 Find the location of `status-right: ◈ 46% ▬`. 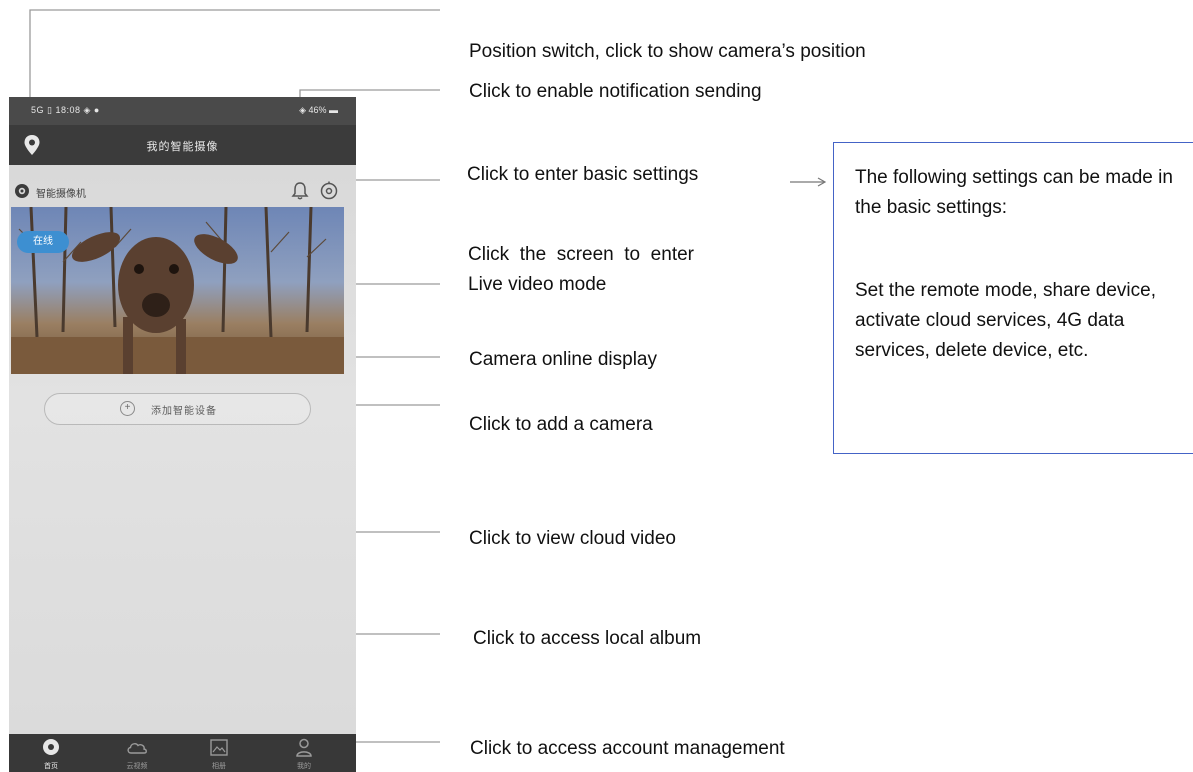

status-right: ◈ 46% ▬ is located at coordinates (318, 110).